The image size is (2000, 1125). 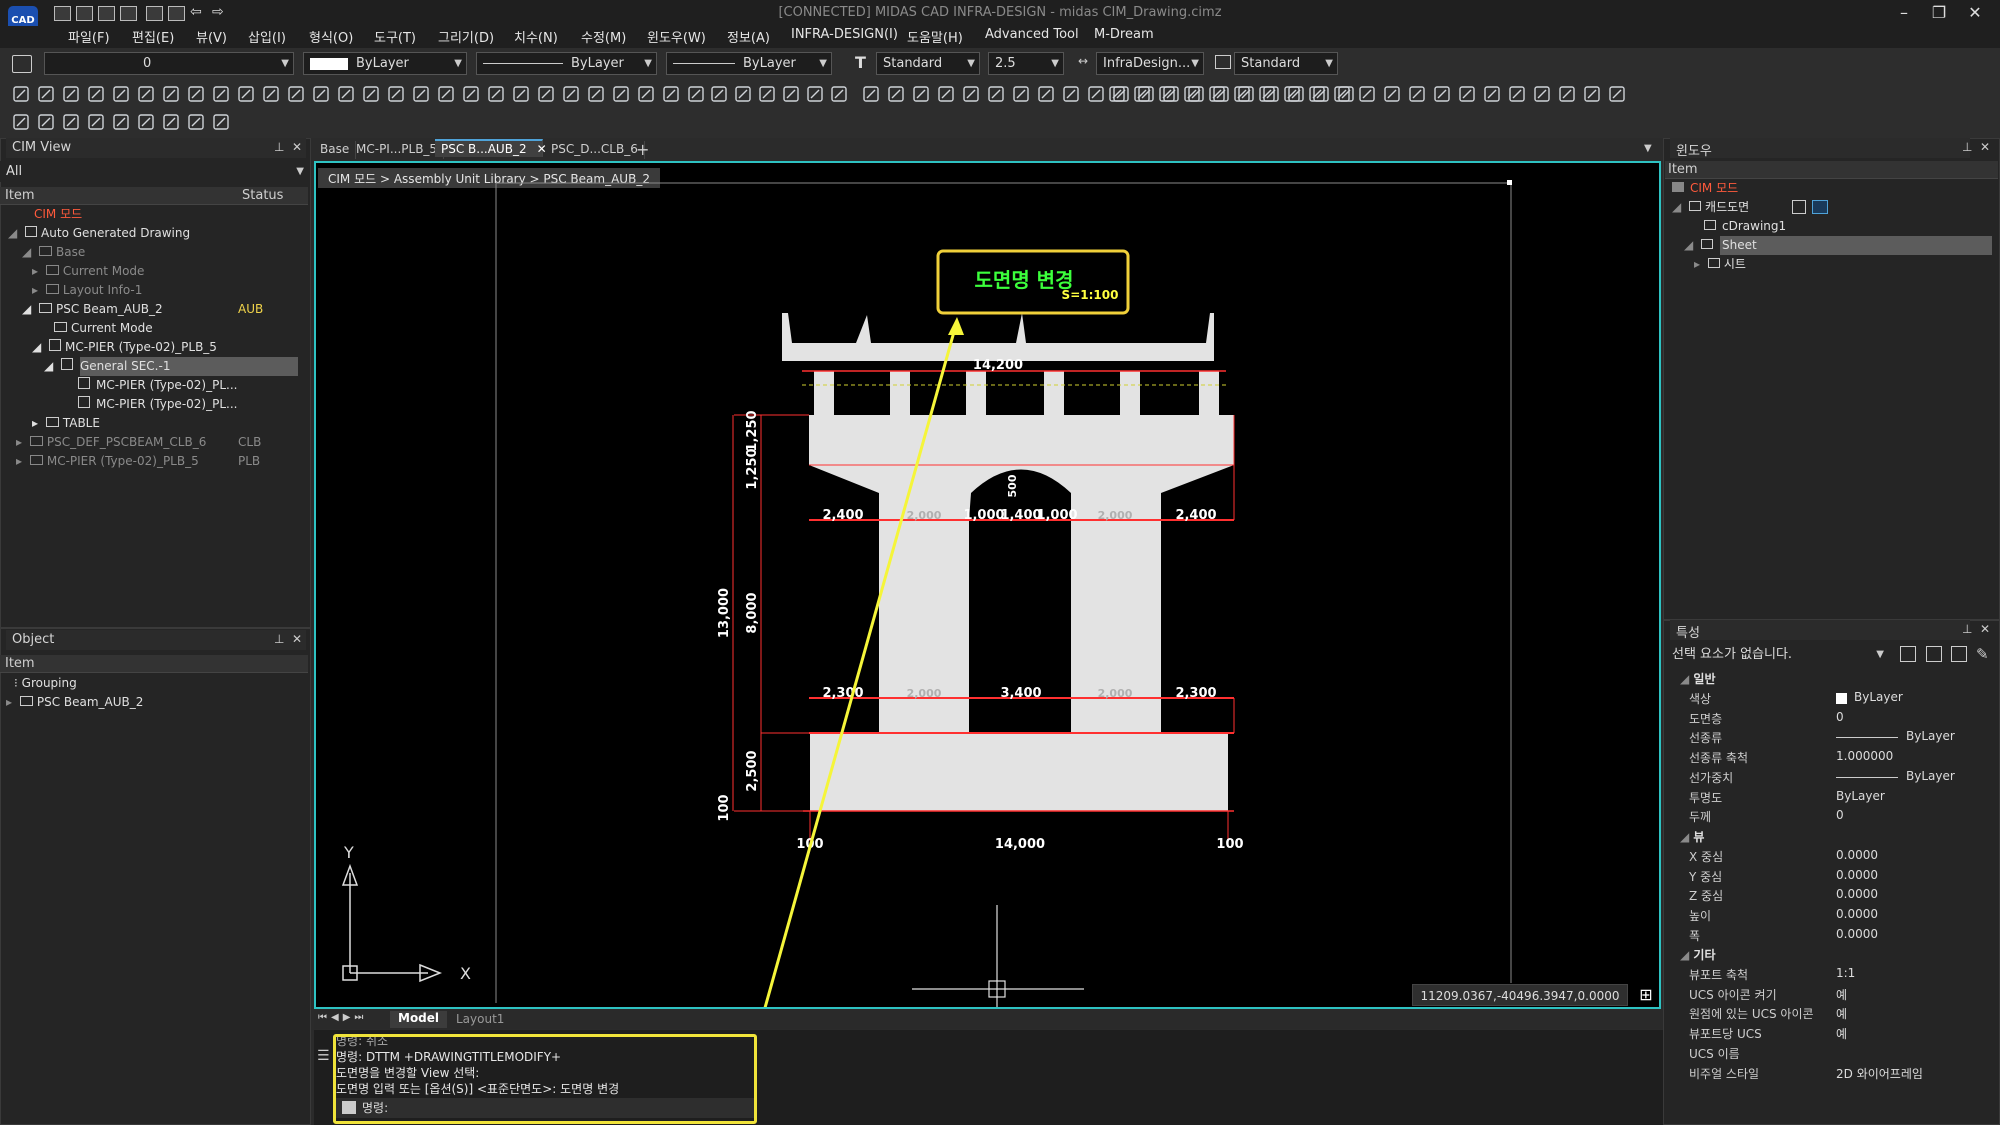 I want to click on tree-item-mc-pier: ◢ MC-PIER (Type-02)_PLB_5, so click(x=124, y=347).